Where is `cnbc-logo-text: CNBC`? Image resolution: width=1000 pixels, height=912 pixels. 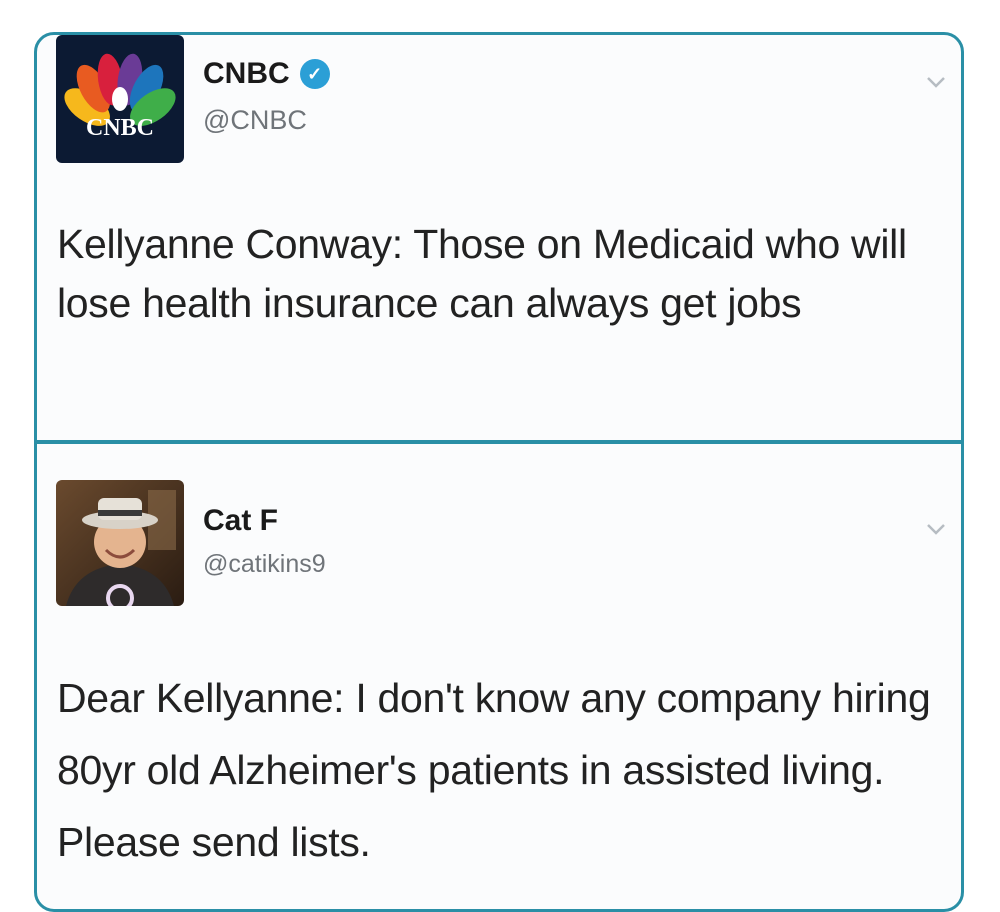
cnbc-logo-text: CNBC is located at coordinates (120, 128).